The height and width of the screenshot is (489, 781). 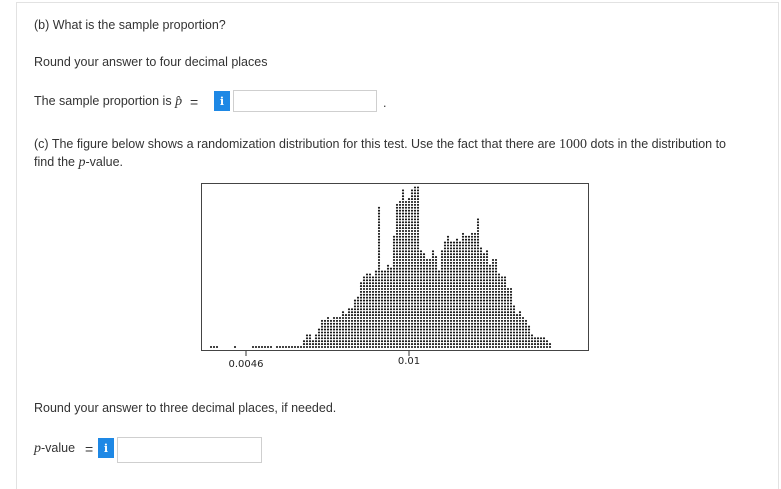 What do you see at coordinates (305, 101) in the screenshot?
I see `sample-proportion-input` at bounding box center [305, 101].